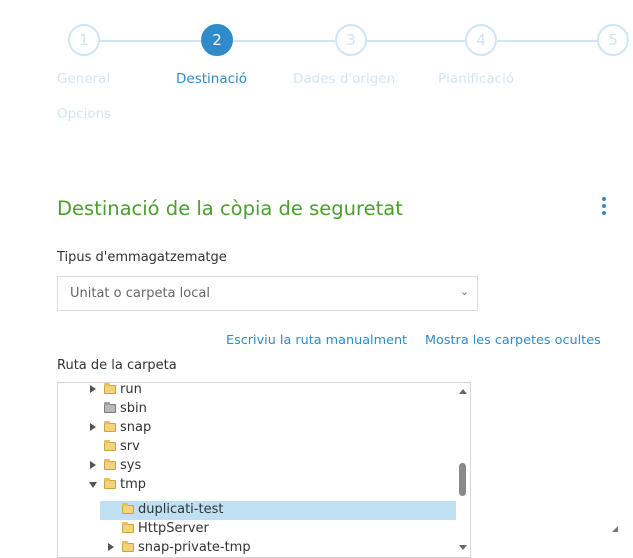 The height and width of the screenshot is (558, 633). What do you see at coordinates (140, 293) in the screenshot?
I see `storage-type-value: Unitat o carpeta local` at bounding box center [140, 293].